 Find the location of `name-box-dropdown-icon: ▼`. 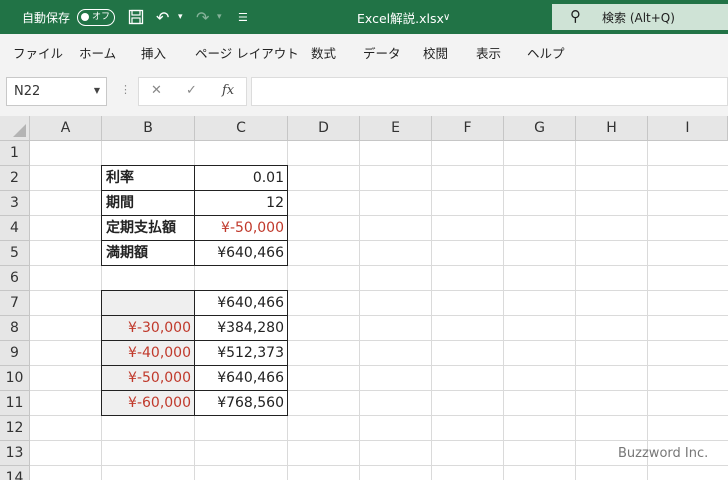

name-box-dropdown-icon: ▼ is located at coordinates (97, 90).